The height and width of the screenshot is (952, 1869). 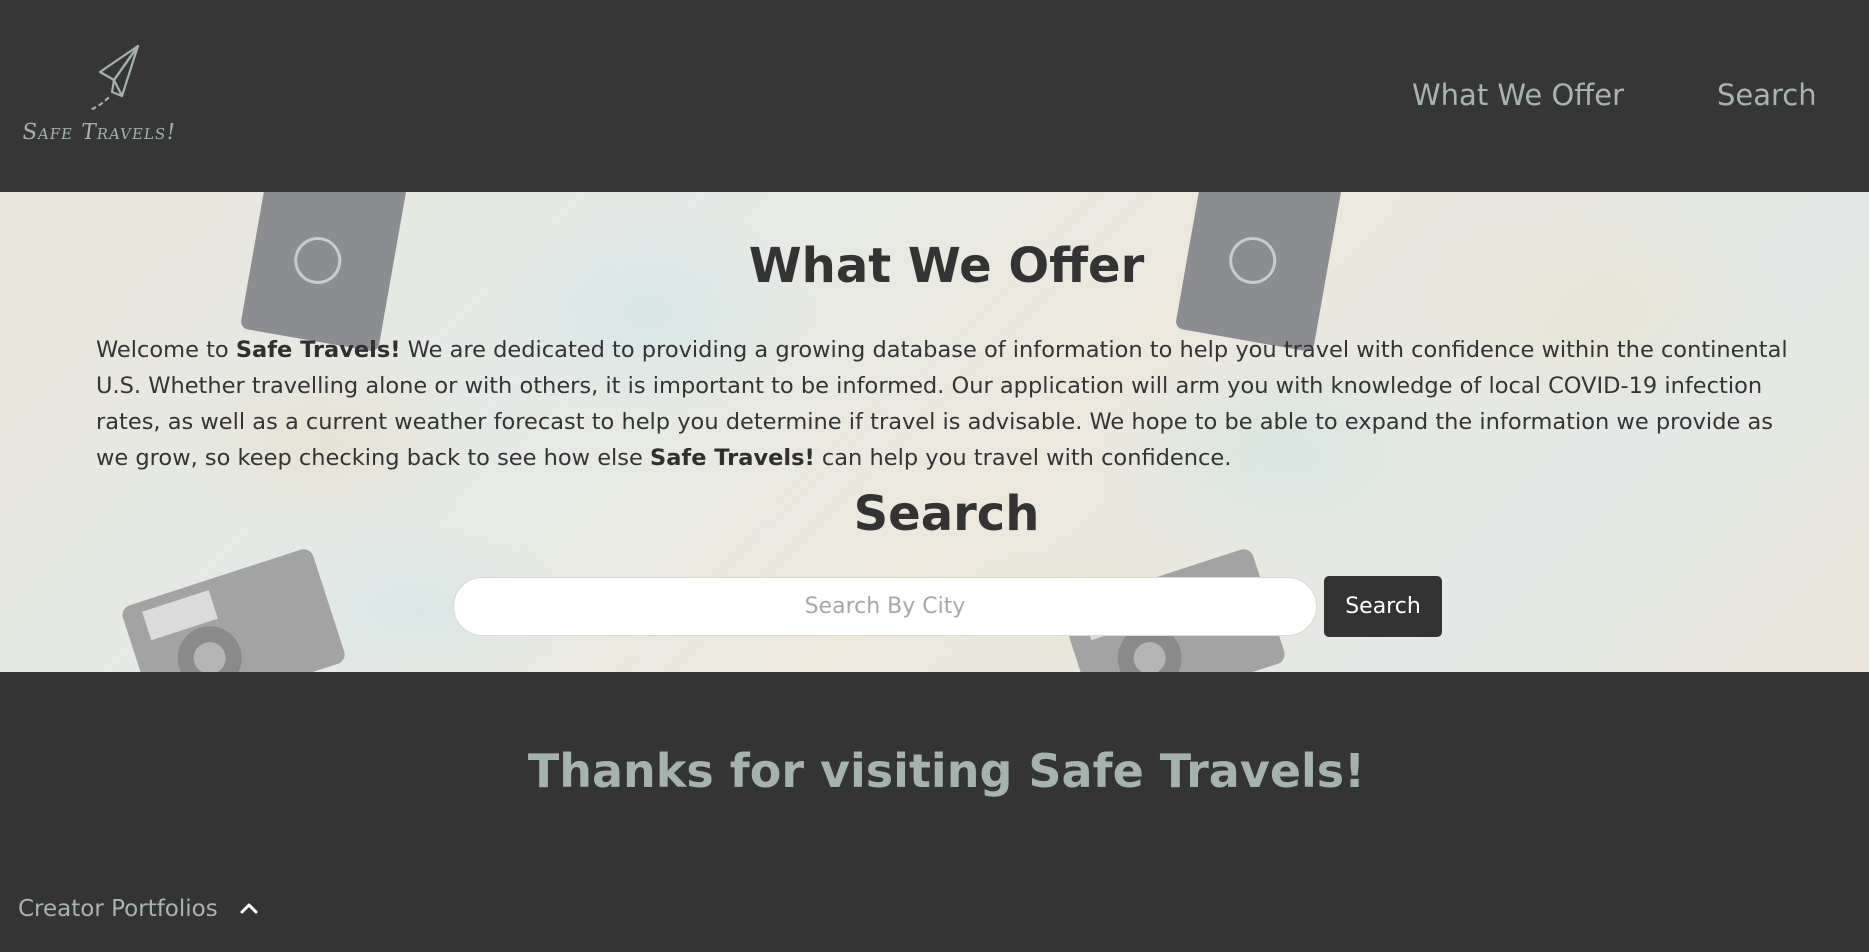 I want to click on thanks-message: Thanks for visiting Safe Travels!, so click(x=946, y=771).